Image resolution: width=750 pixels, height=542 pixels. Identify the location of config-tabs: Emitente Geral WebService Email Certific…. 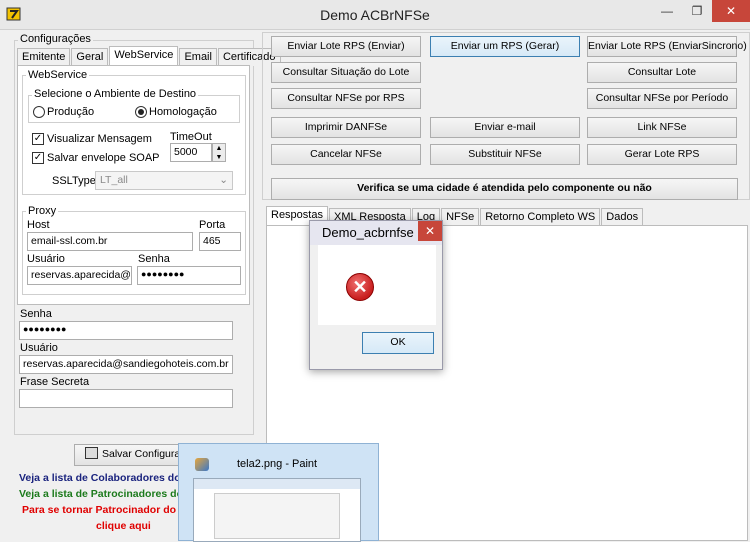
(149, 56).